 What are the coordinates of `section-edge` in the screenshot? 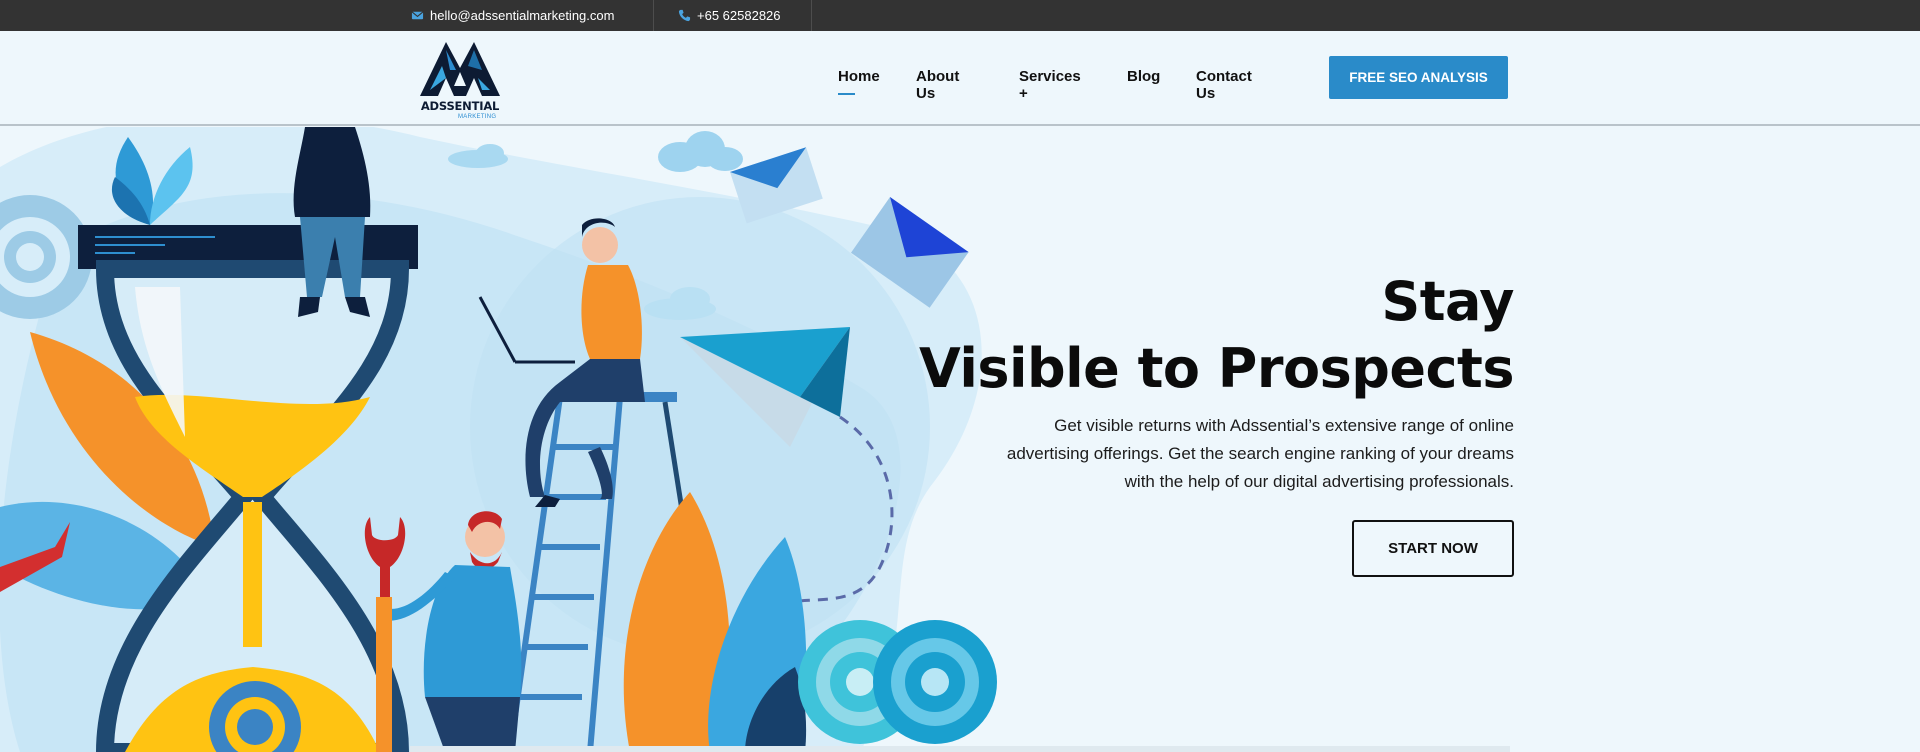 It's located at (960, 749).